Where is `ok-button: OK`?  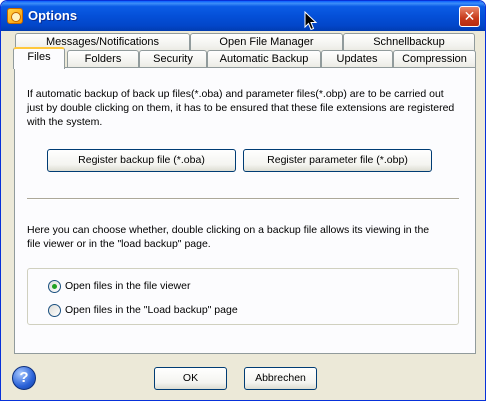 ok-button: OK is located at coordinates (190, 378).